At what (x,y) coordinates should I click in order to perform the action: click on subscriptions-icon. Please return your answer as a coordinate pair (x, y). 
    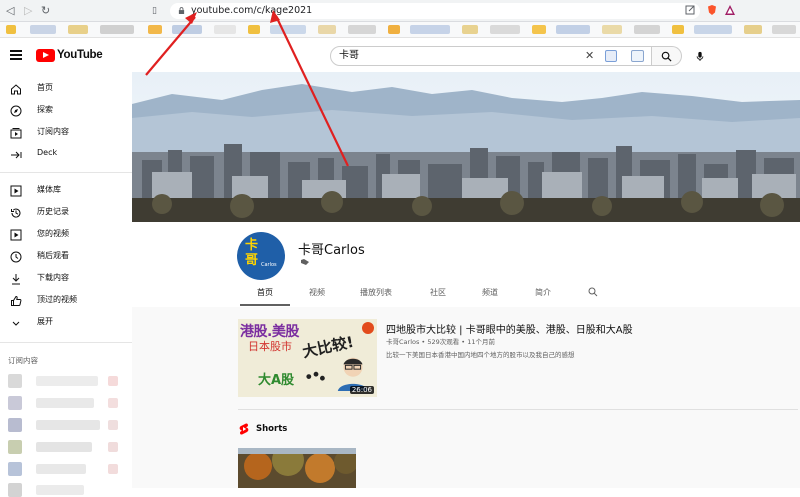
    Looking at the image, I should click on (16, 133).